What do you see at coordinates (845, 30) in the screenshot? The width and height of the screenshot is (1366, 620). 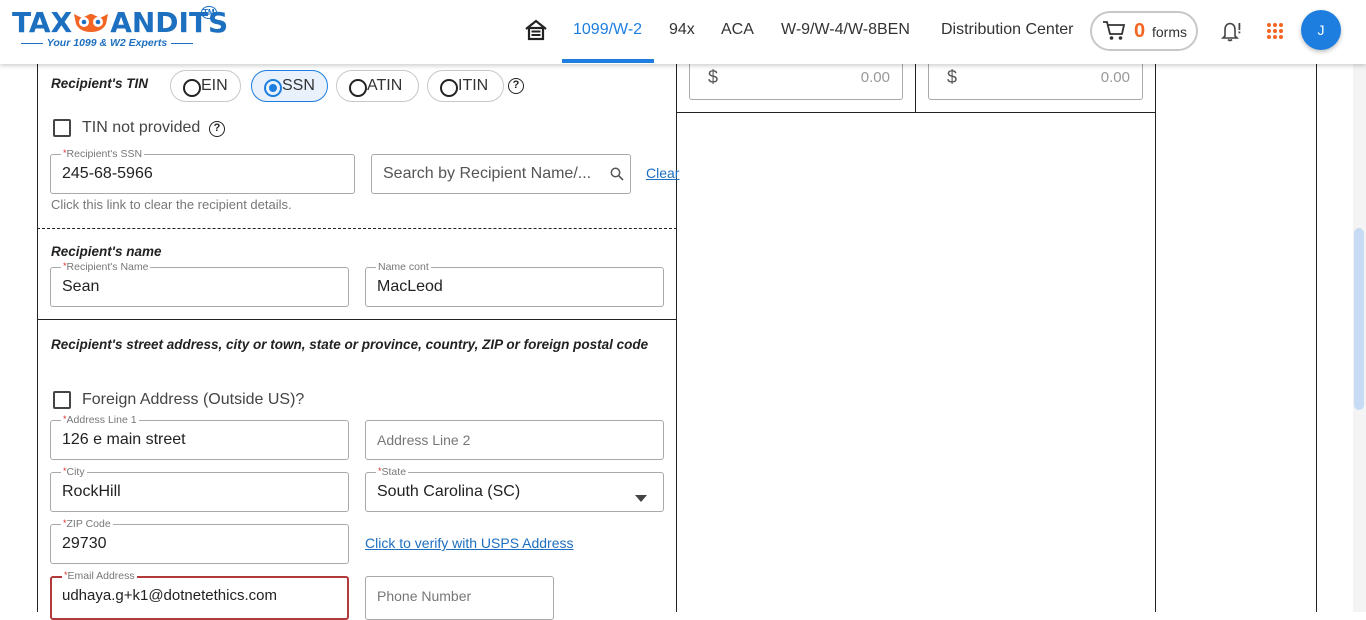 I see `nav-w9-w4-w8ben: W-9/W-4/W-8BEN` at bounding box center [845, 30].